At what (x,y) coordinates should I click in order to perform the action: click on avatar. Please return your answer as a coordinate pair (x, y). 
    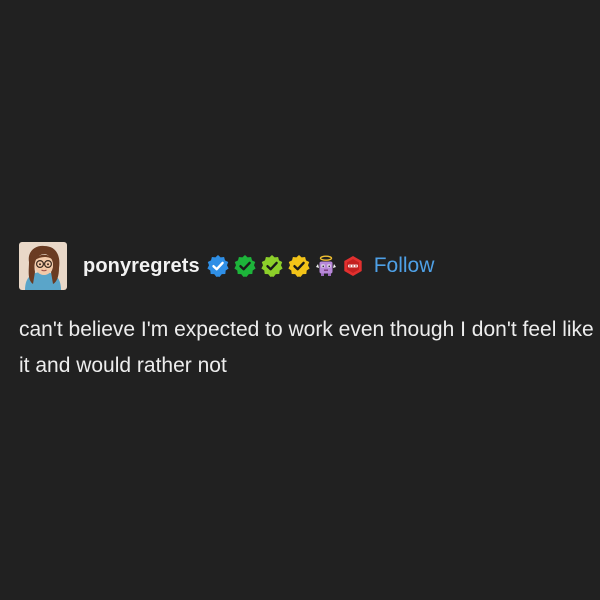
    Looking at the image, I should click on (43, 266).